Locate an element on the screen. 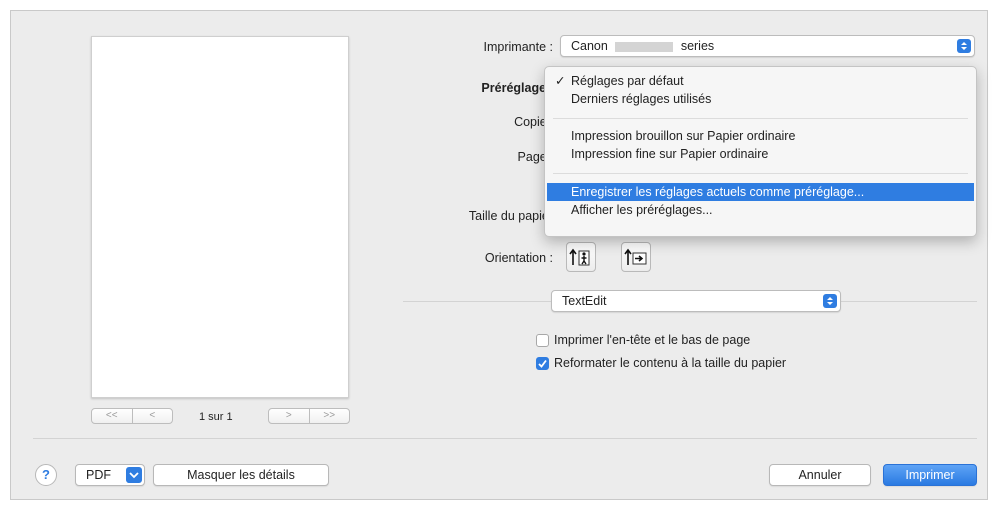  printer-value: Canon series is located at coordinates (643, 46).